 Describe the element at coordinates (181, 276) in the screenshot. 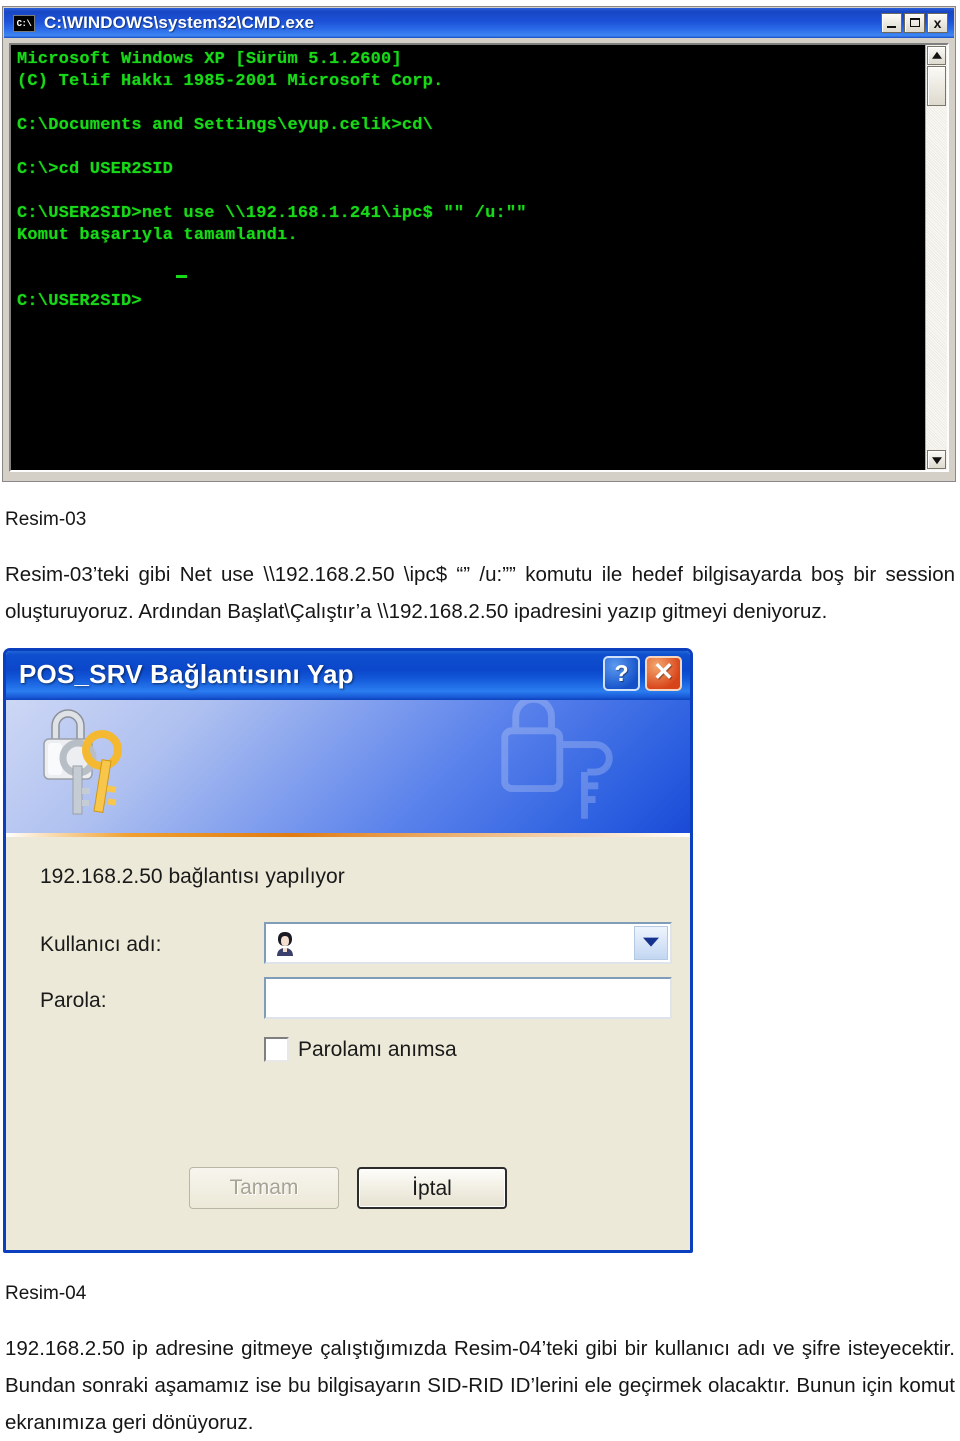

I see `cmd-cursor` at that location.